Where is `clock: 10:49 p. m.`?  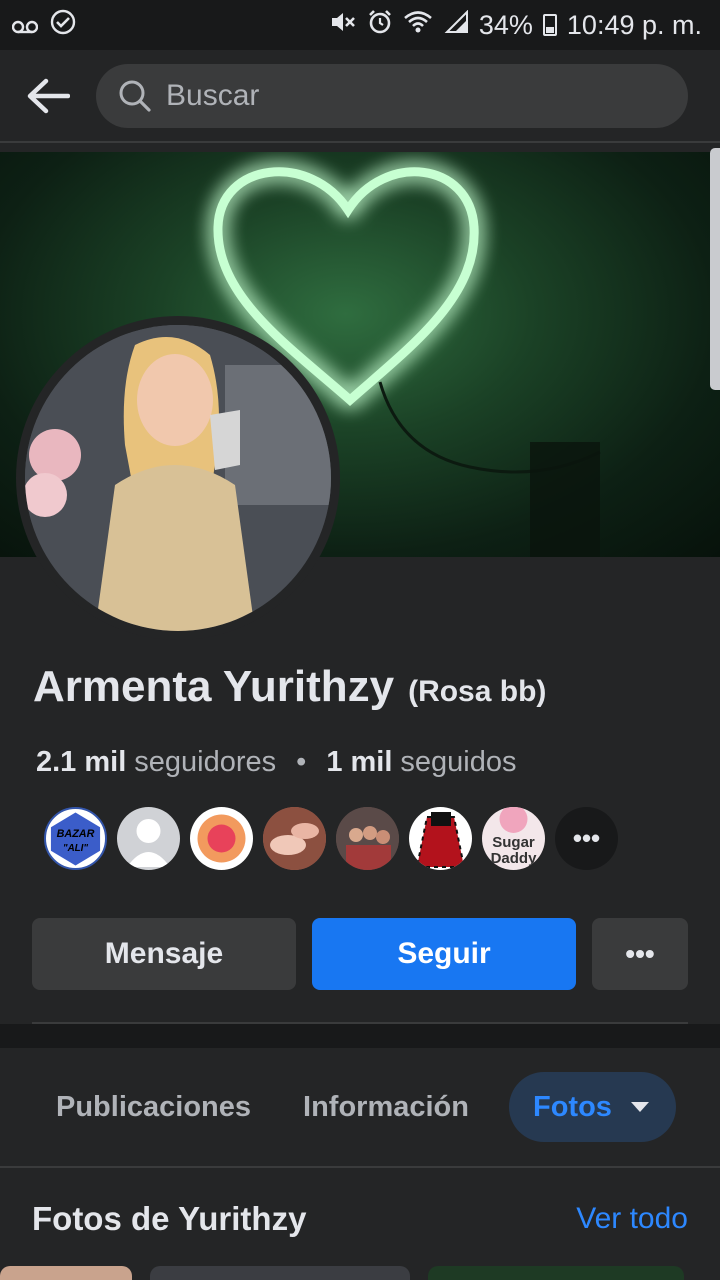 clock: 10:49 p. m. is located at coordinates (634, 24).